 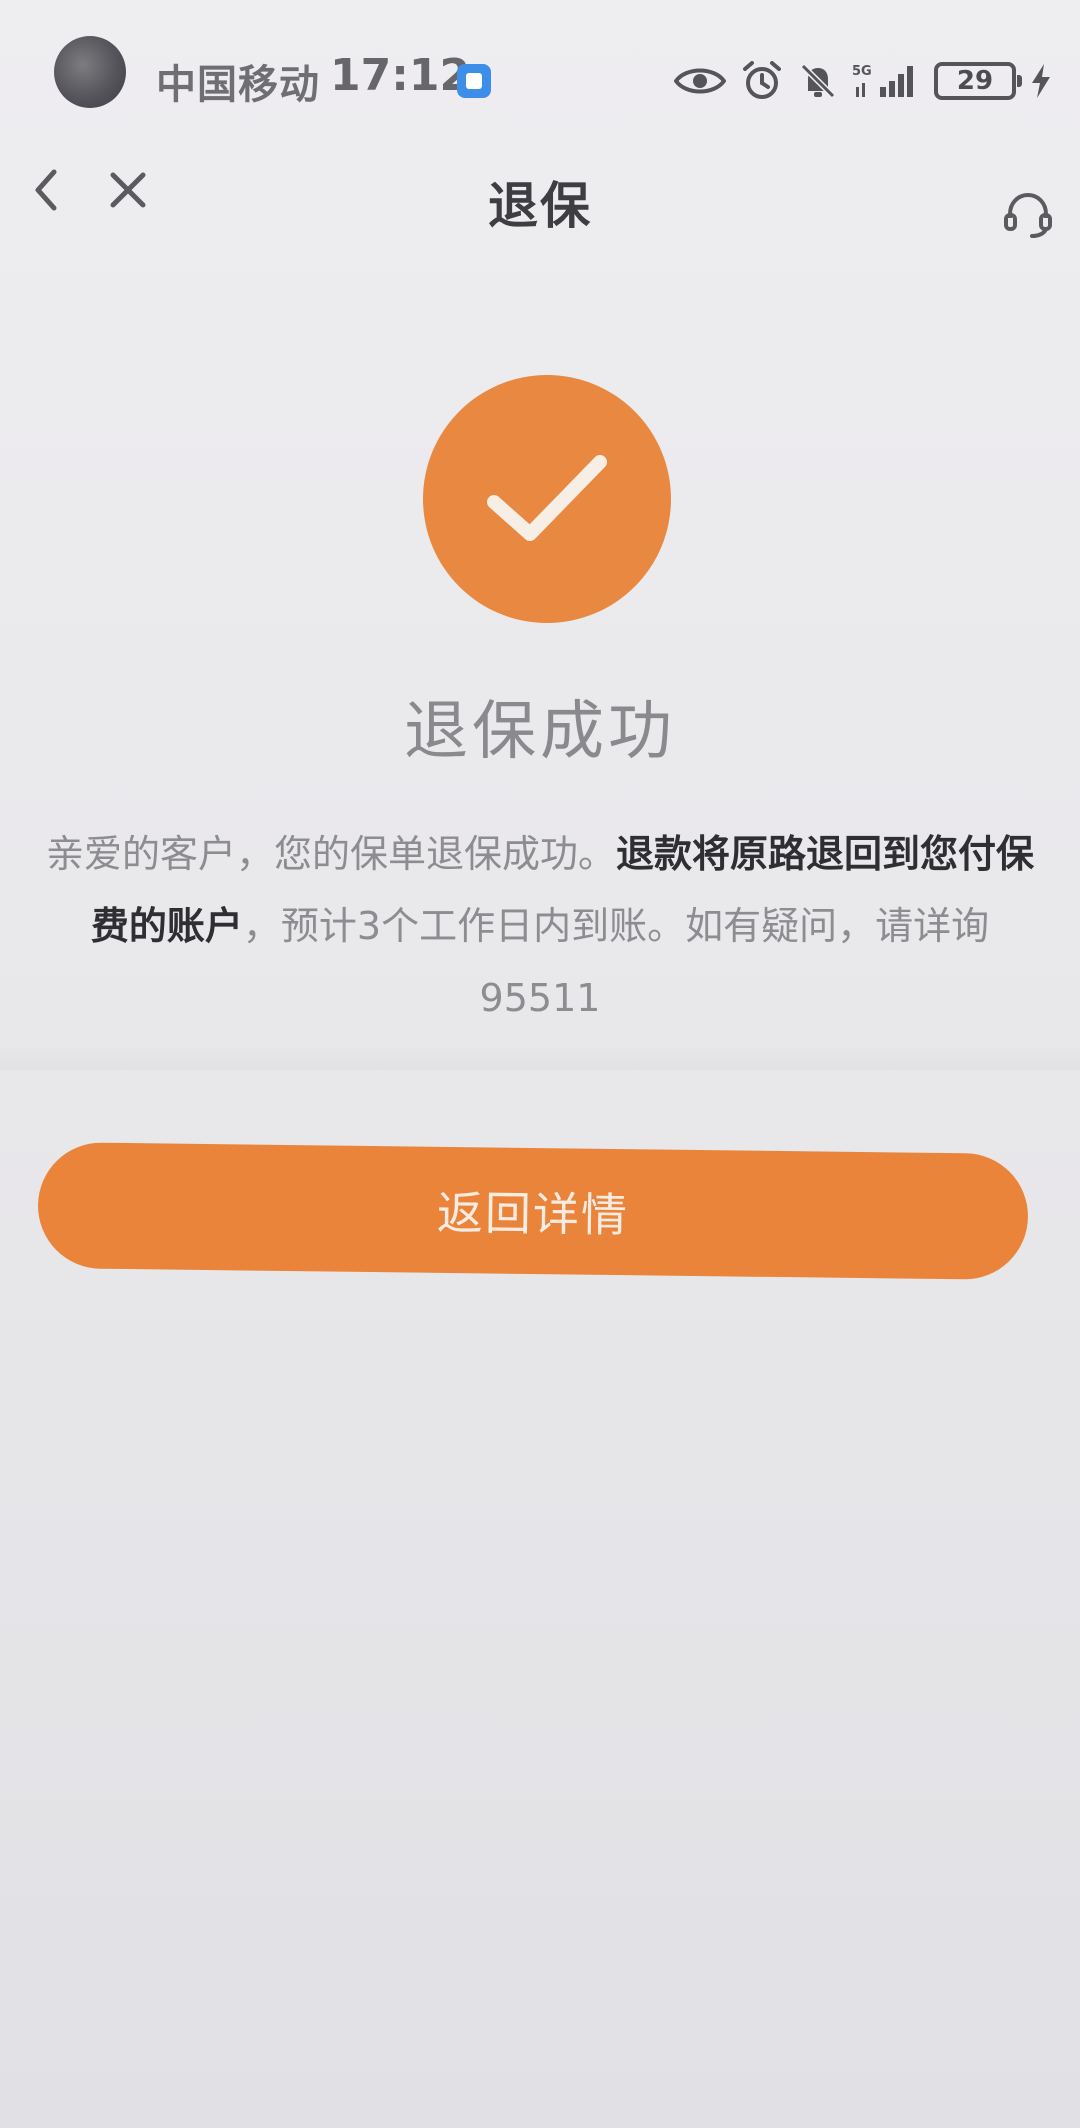 I want to click on success-badge, so click(x=547, y=499).